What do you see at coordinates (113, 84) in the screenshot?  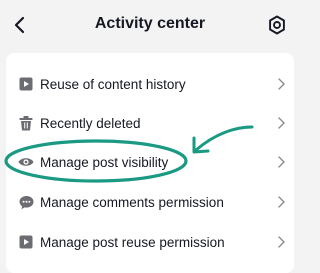 I see `menu-item-label: Reuse of content history` at bounding box center [113, 84].